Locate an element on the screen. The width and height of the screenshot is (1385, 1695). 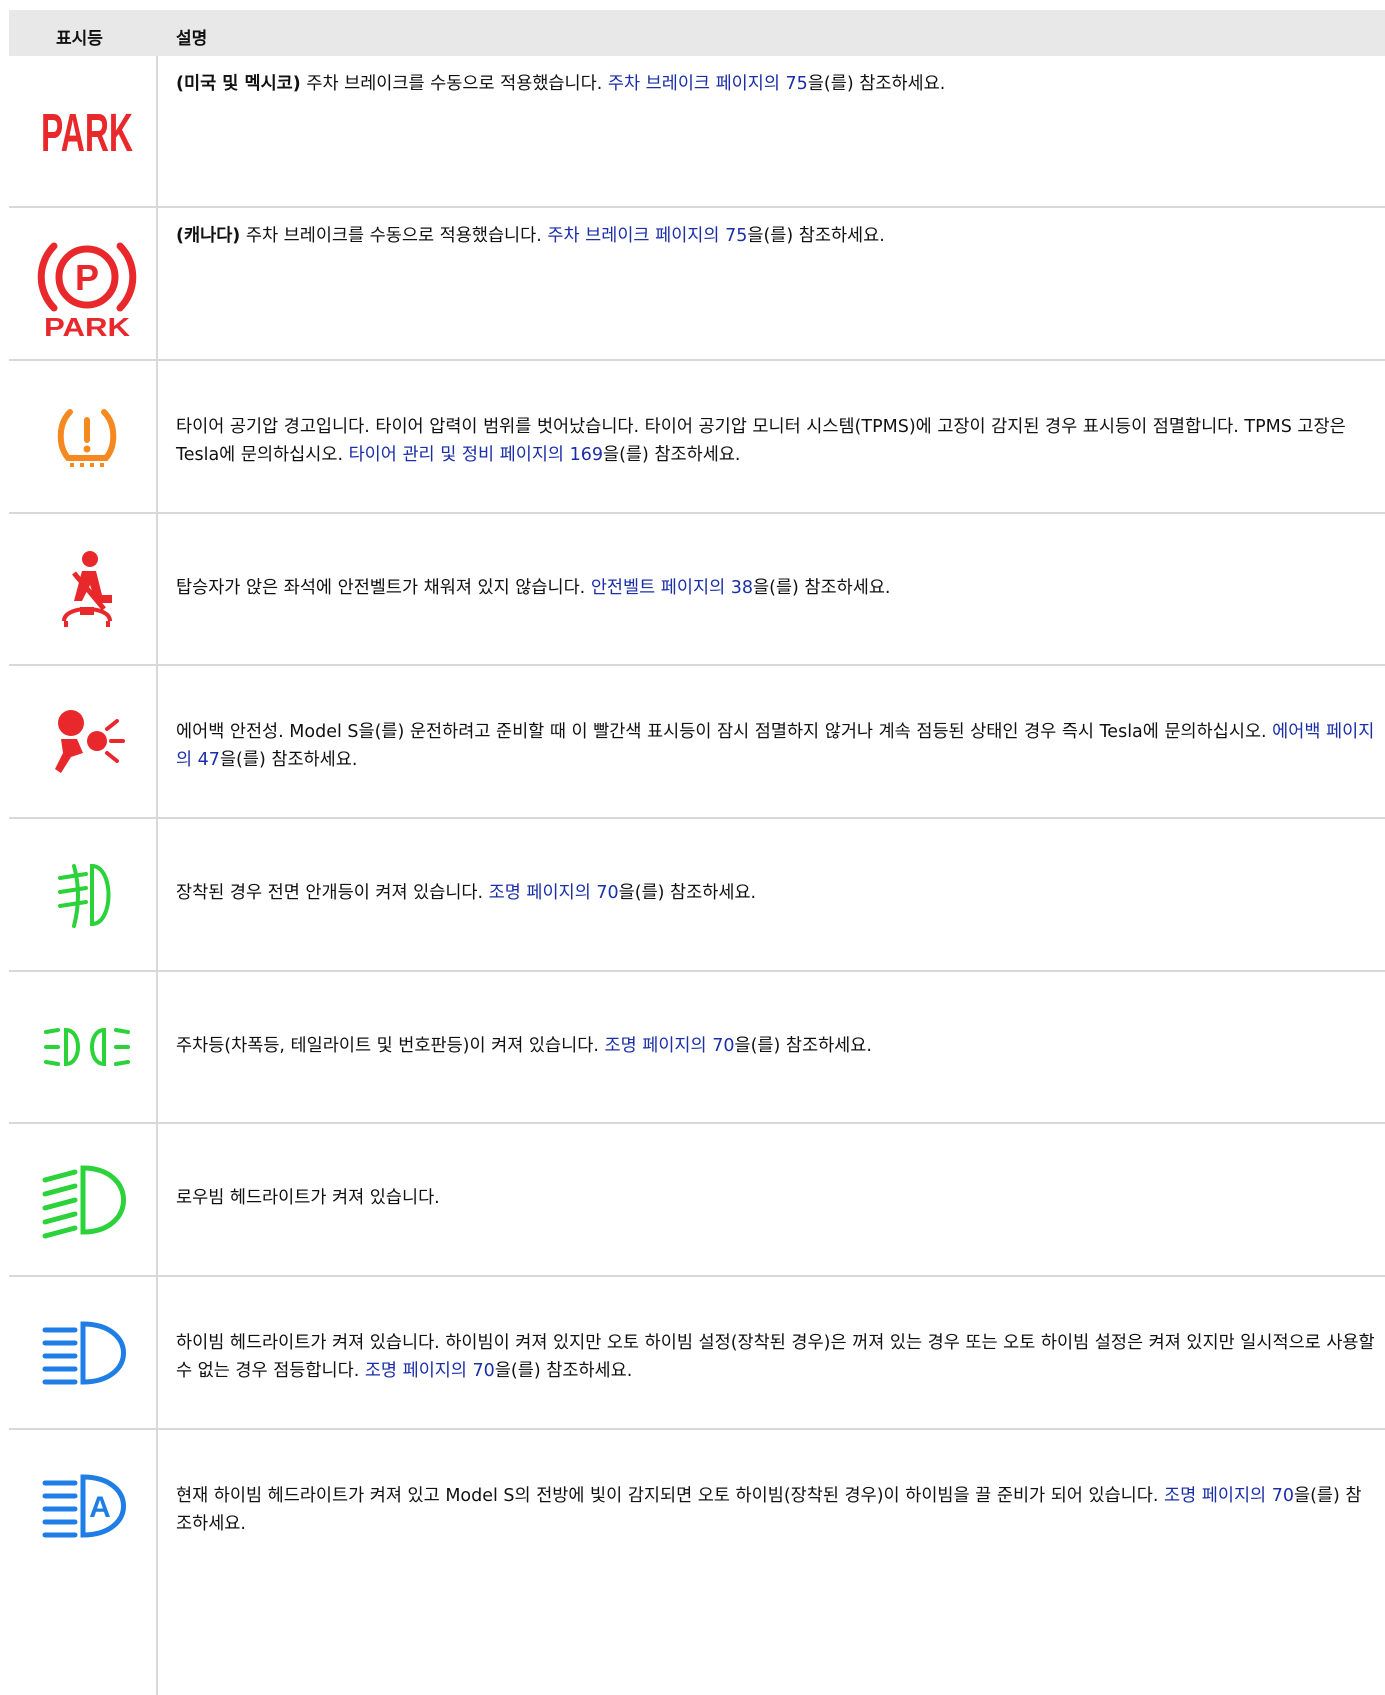
page-link: 안전벨트 페이지의 38 is located at coordinates (672, 588).